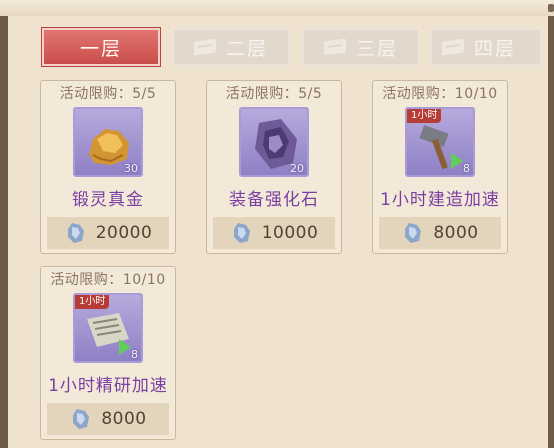 The height and width of the screenshot is (448, 554). Describe the element at coordinates (108, 142) in the screenshot. I see `item-slot: 30` at that location.